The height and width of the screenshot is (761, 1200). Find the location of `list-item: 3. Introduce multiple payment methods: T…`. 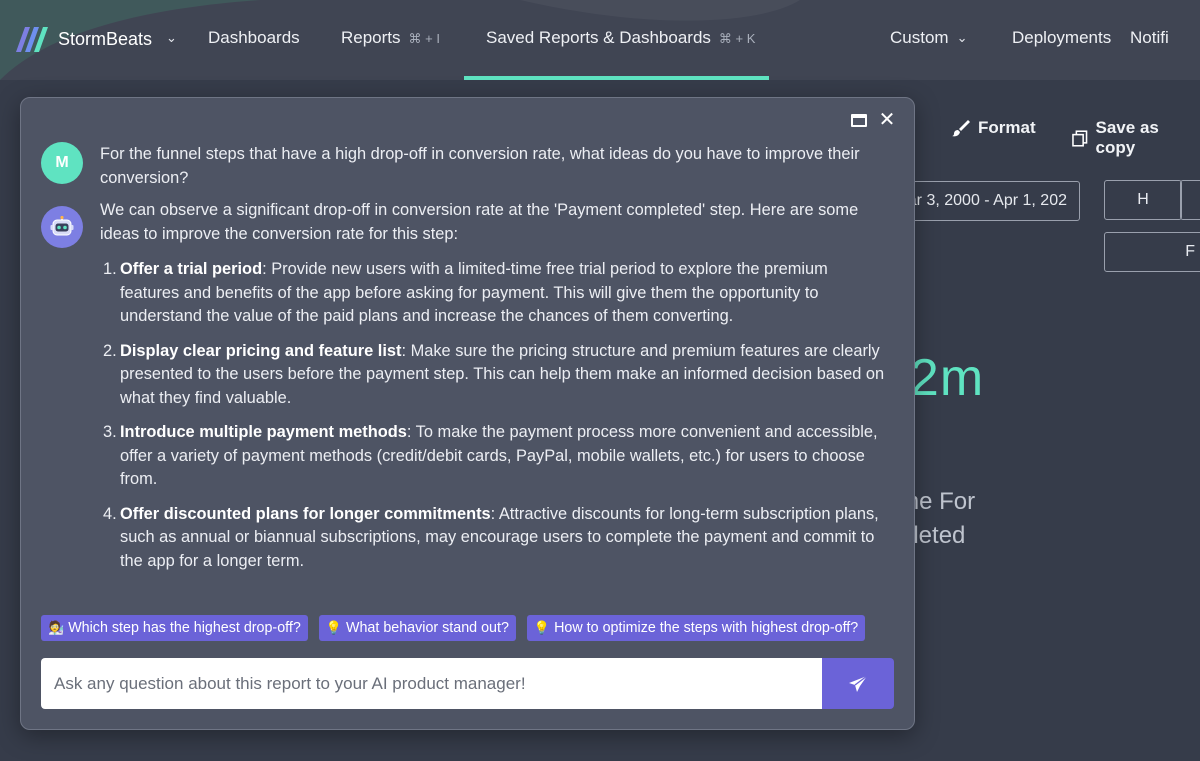

list-item: 3. Introduce multiple payment methods: T… is located at coordinates (495, 456).